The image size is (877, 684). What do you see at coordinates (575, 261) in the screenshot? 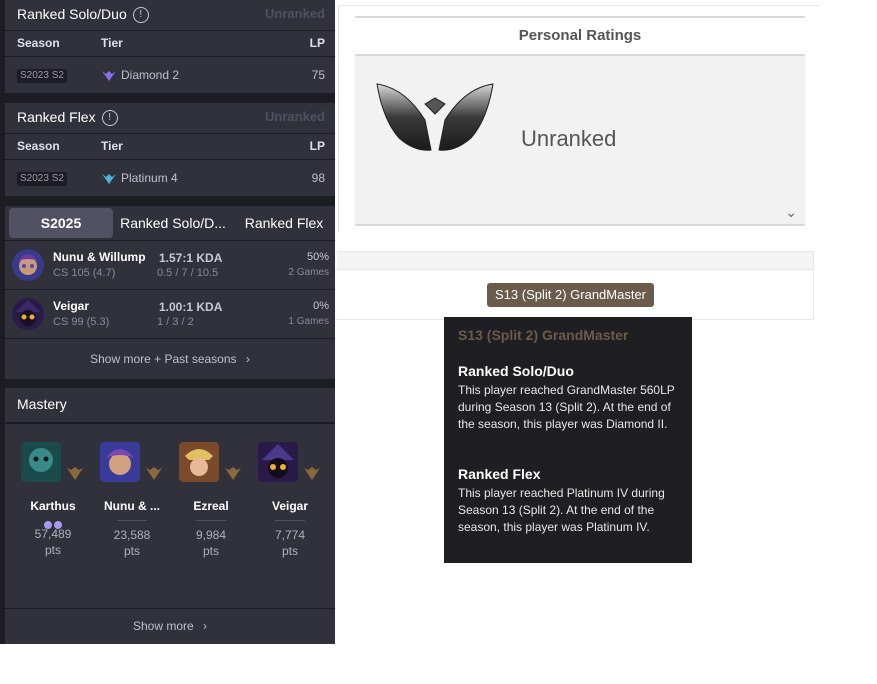
I see `strip-header` at bounding box center [575, 261].